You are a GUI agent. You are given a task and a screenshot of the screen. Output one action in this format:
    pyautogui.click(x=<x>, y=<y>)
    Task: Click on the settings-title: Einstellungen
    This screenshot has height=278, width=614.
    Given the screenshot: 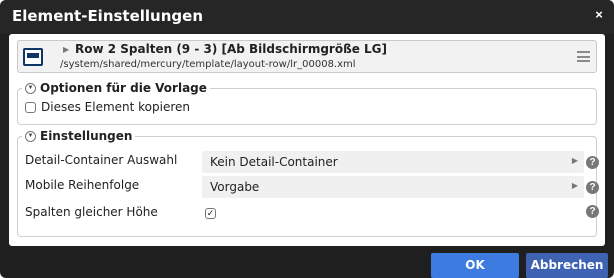 What is the action you would take?
    pyautogui.click(x=86, y=136)
    